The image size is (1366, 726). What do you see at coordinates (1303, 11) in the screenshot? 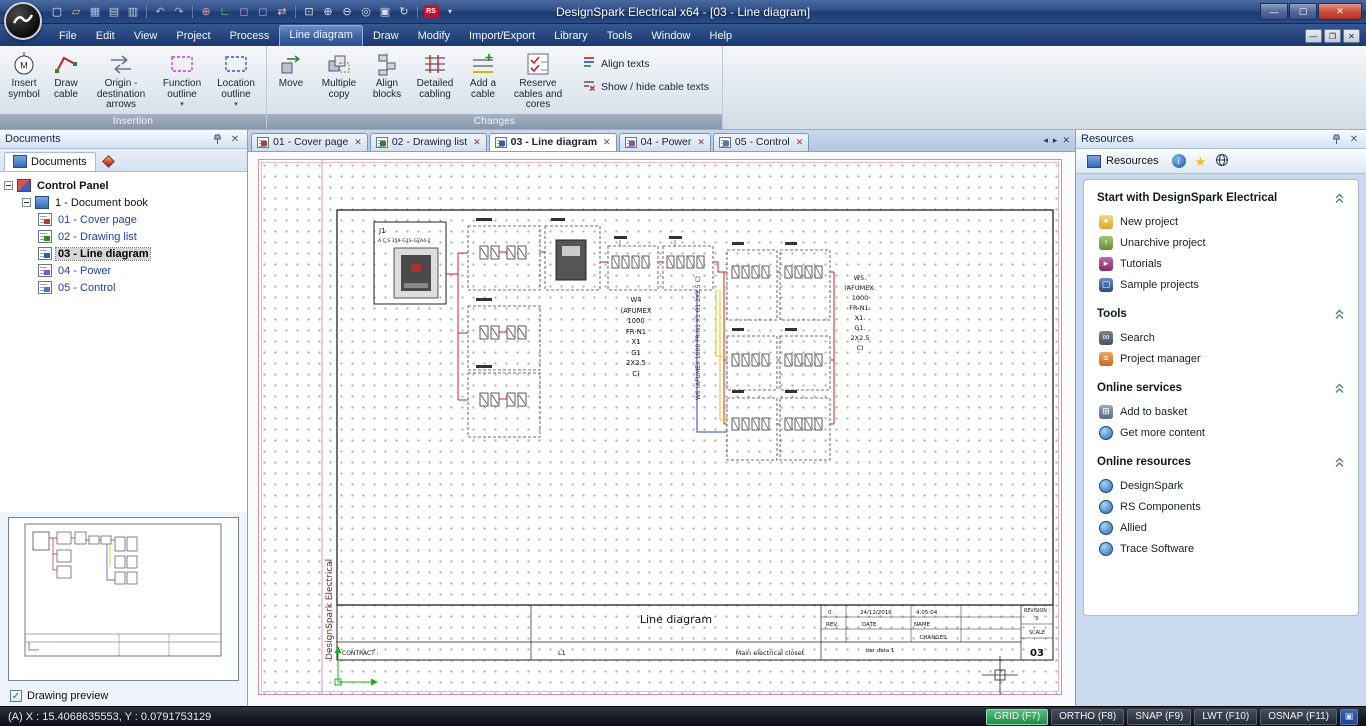
I see `maximize-button: ▢` at bounding box center [1303, 11].